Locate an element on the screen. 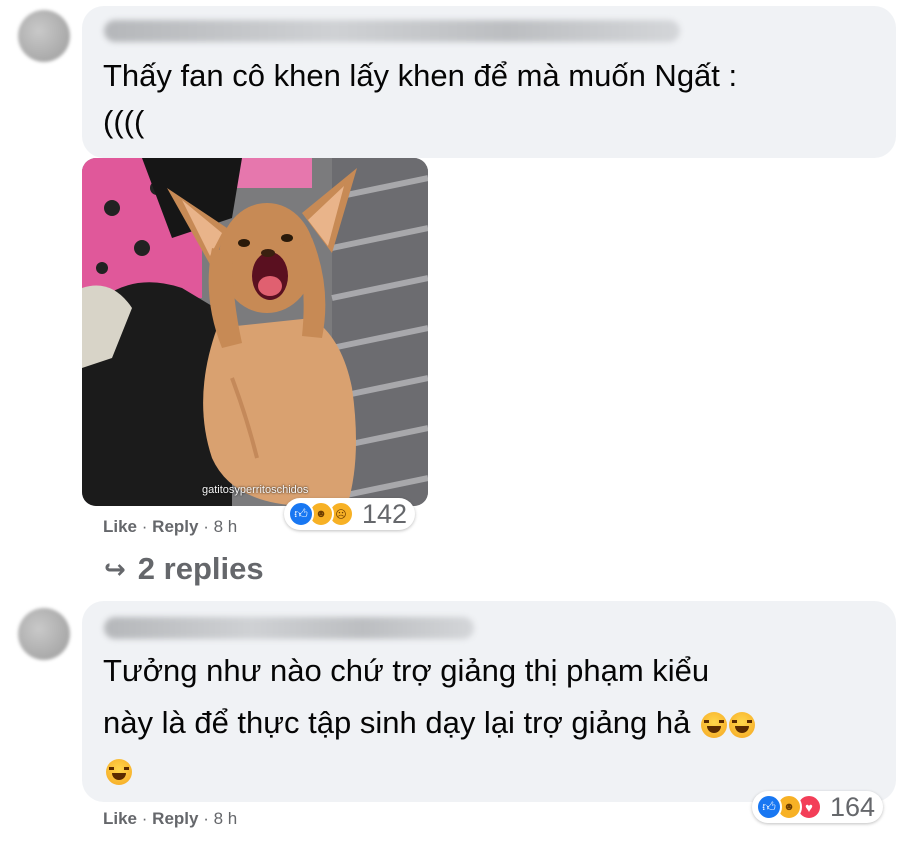 This screenshot has width=915, height=841. comment-1-reply-link: Reply is located at coordinates (175, 526).